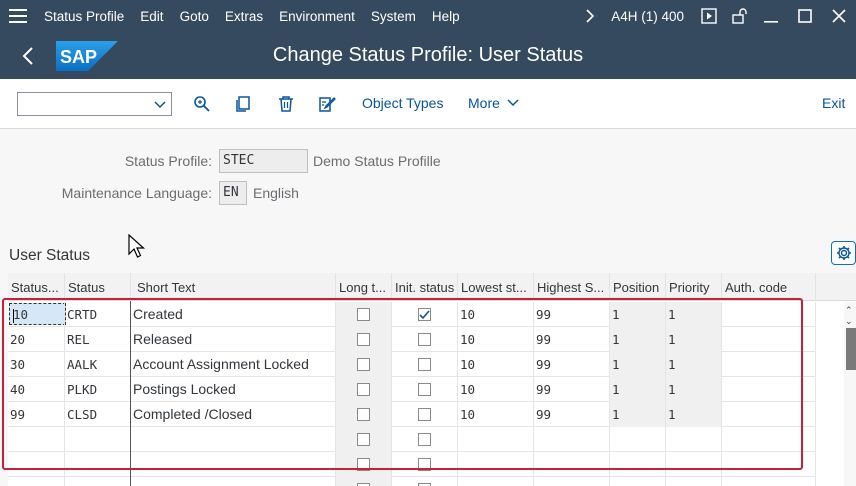 Image resolution: width=856 pixels, height=486 pixels. Describe the element at coordinates (151, 16) in the screenshot. I see `menu-edit: Edit` at that location.